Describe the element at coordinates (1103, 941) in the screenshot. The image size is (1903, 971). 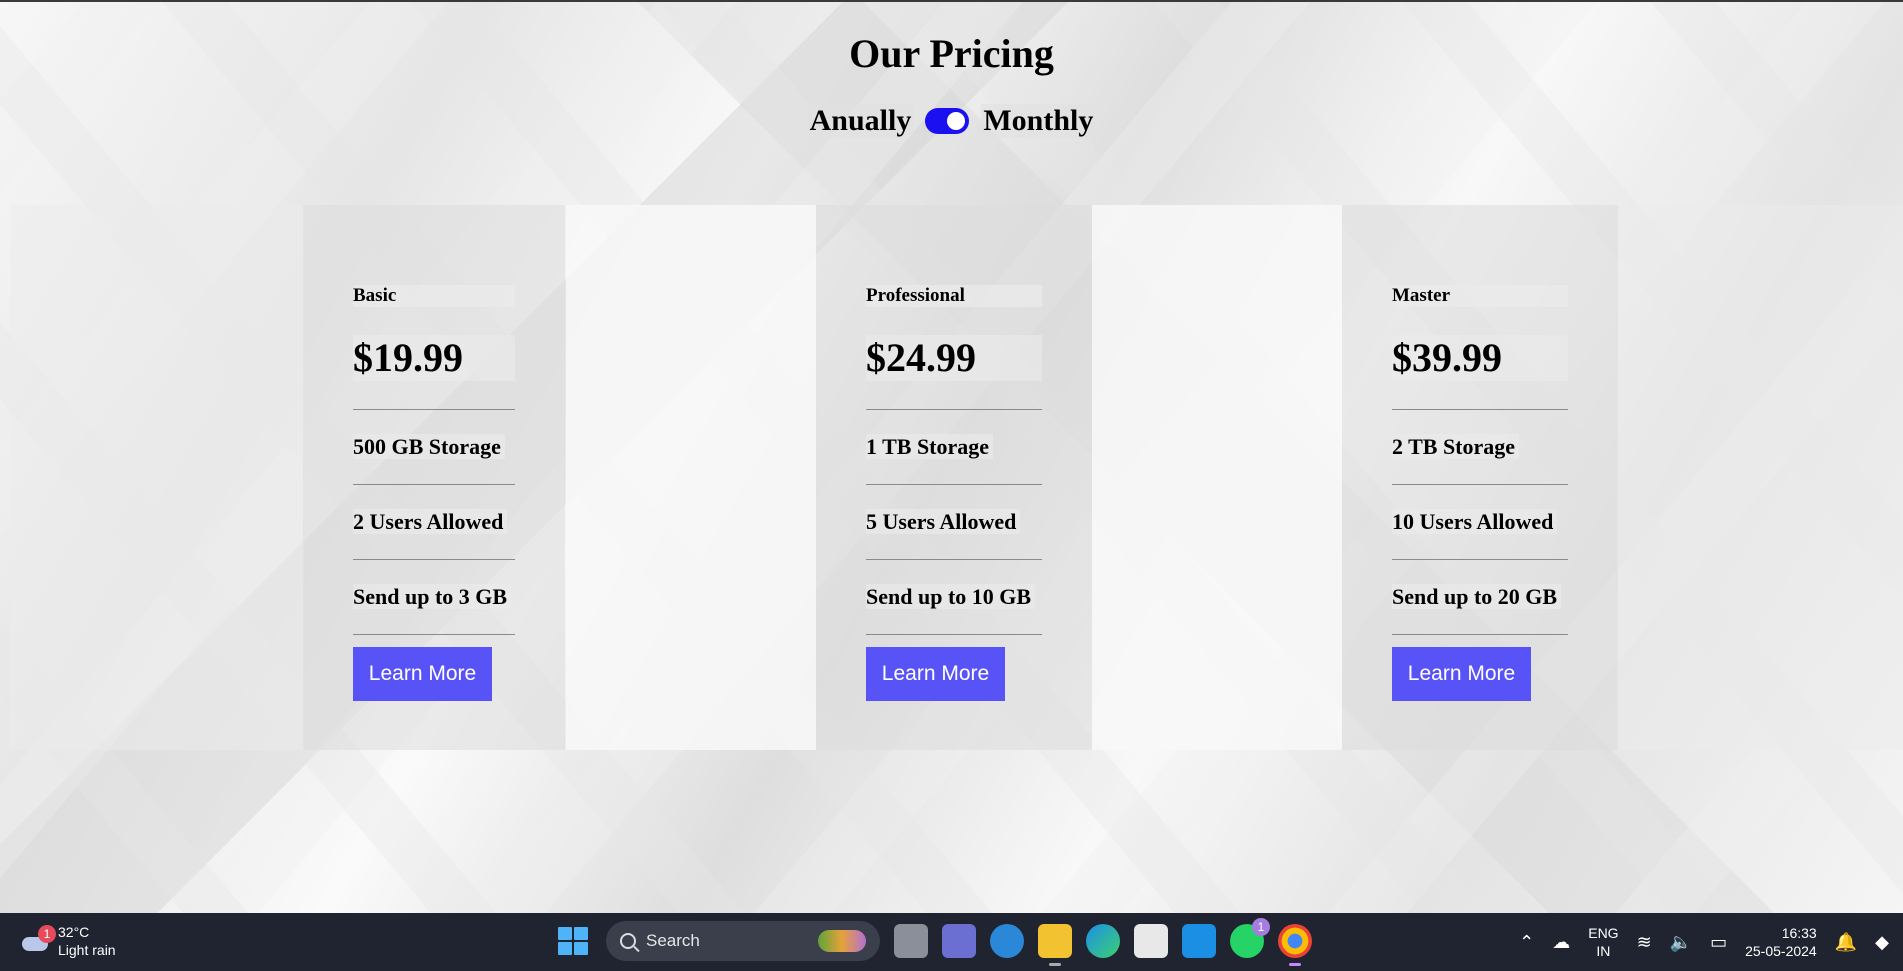
I see `edge-browser-icon` at that location.